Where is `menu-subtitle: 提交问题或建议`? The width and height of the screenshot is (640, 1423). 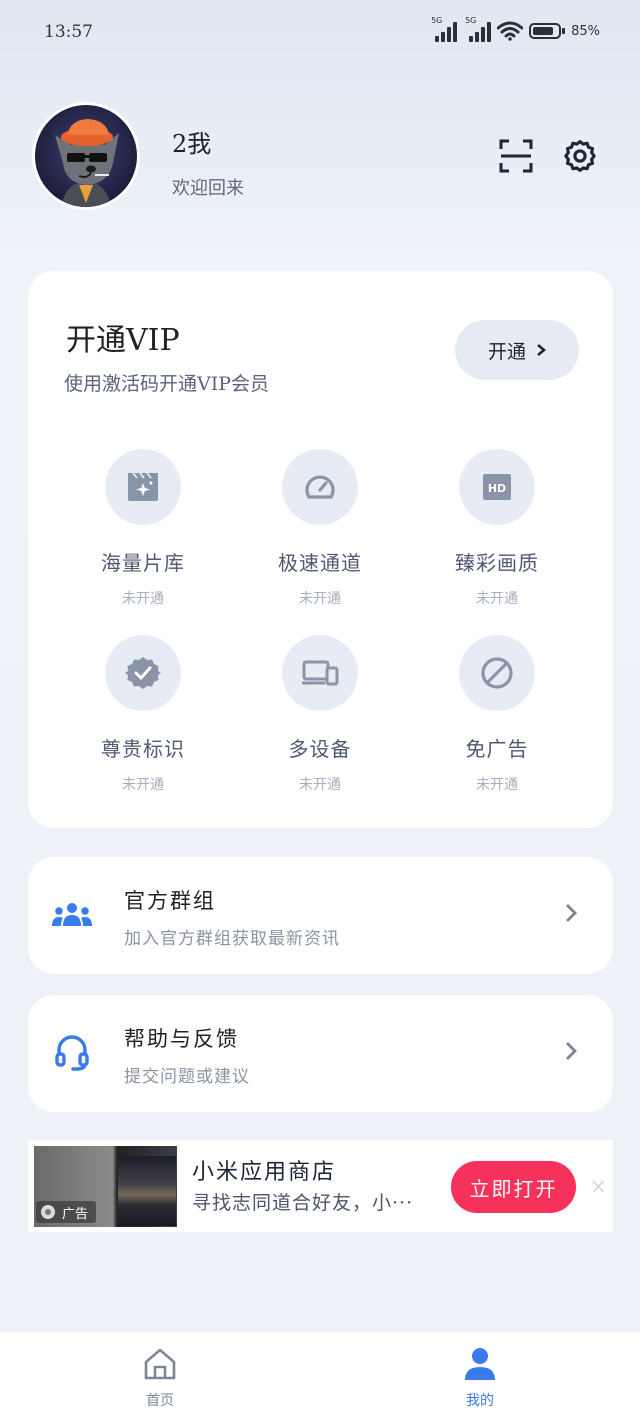
menu-subtitle: 提交问题或建议 is located at coordinates (187, 1077).